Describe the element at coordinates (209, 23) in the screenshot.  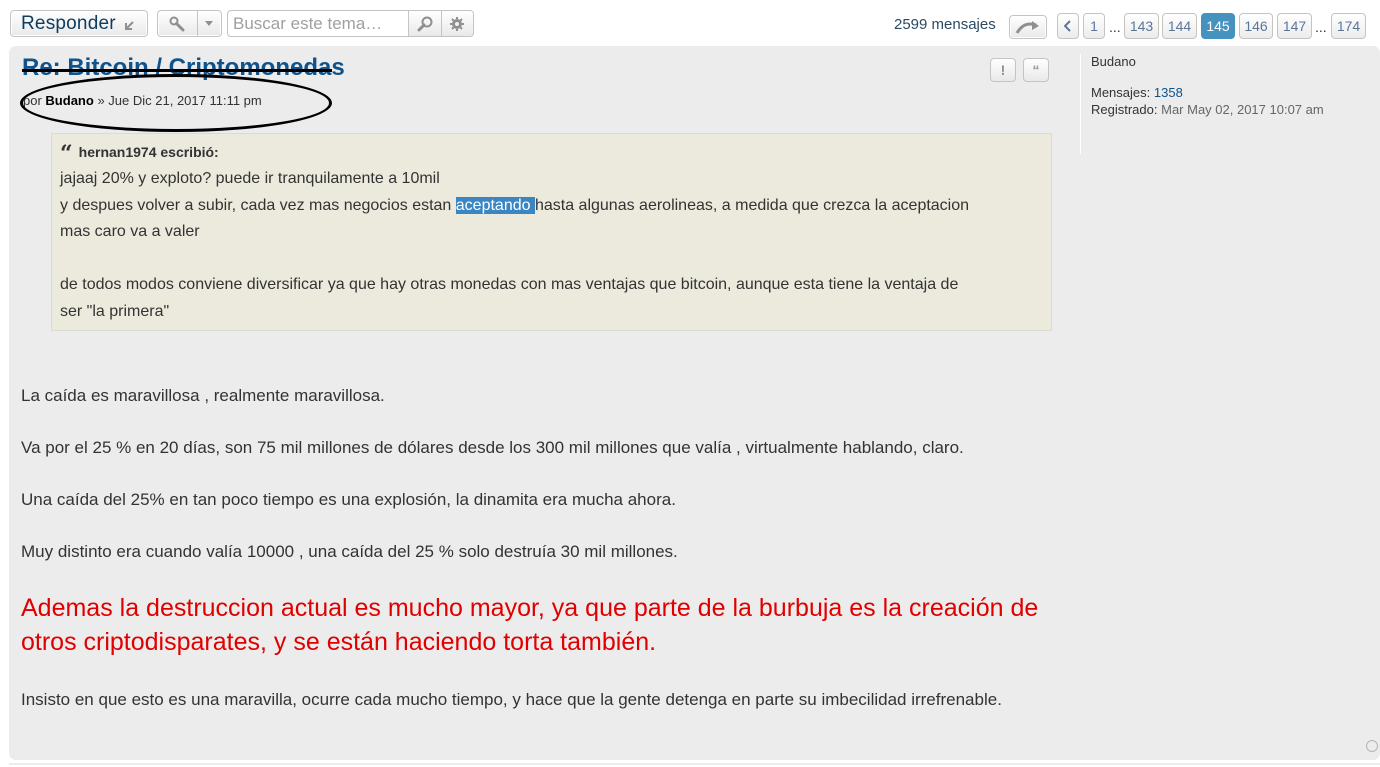
I see `caret-down-icon` at that location.